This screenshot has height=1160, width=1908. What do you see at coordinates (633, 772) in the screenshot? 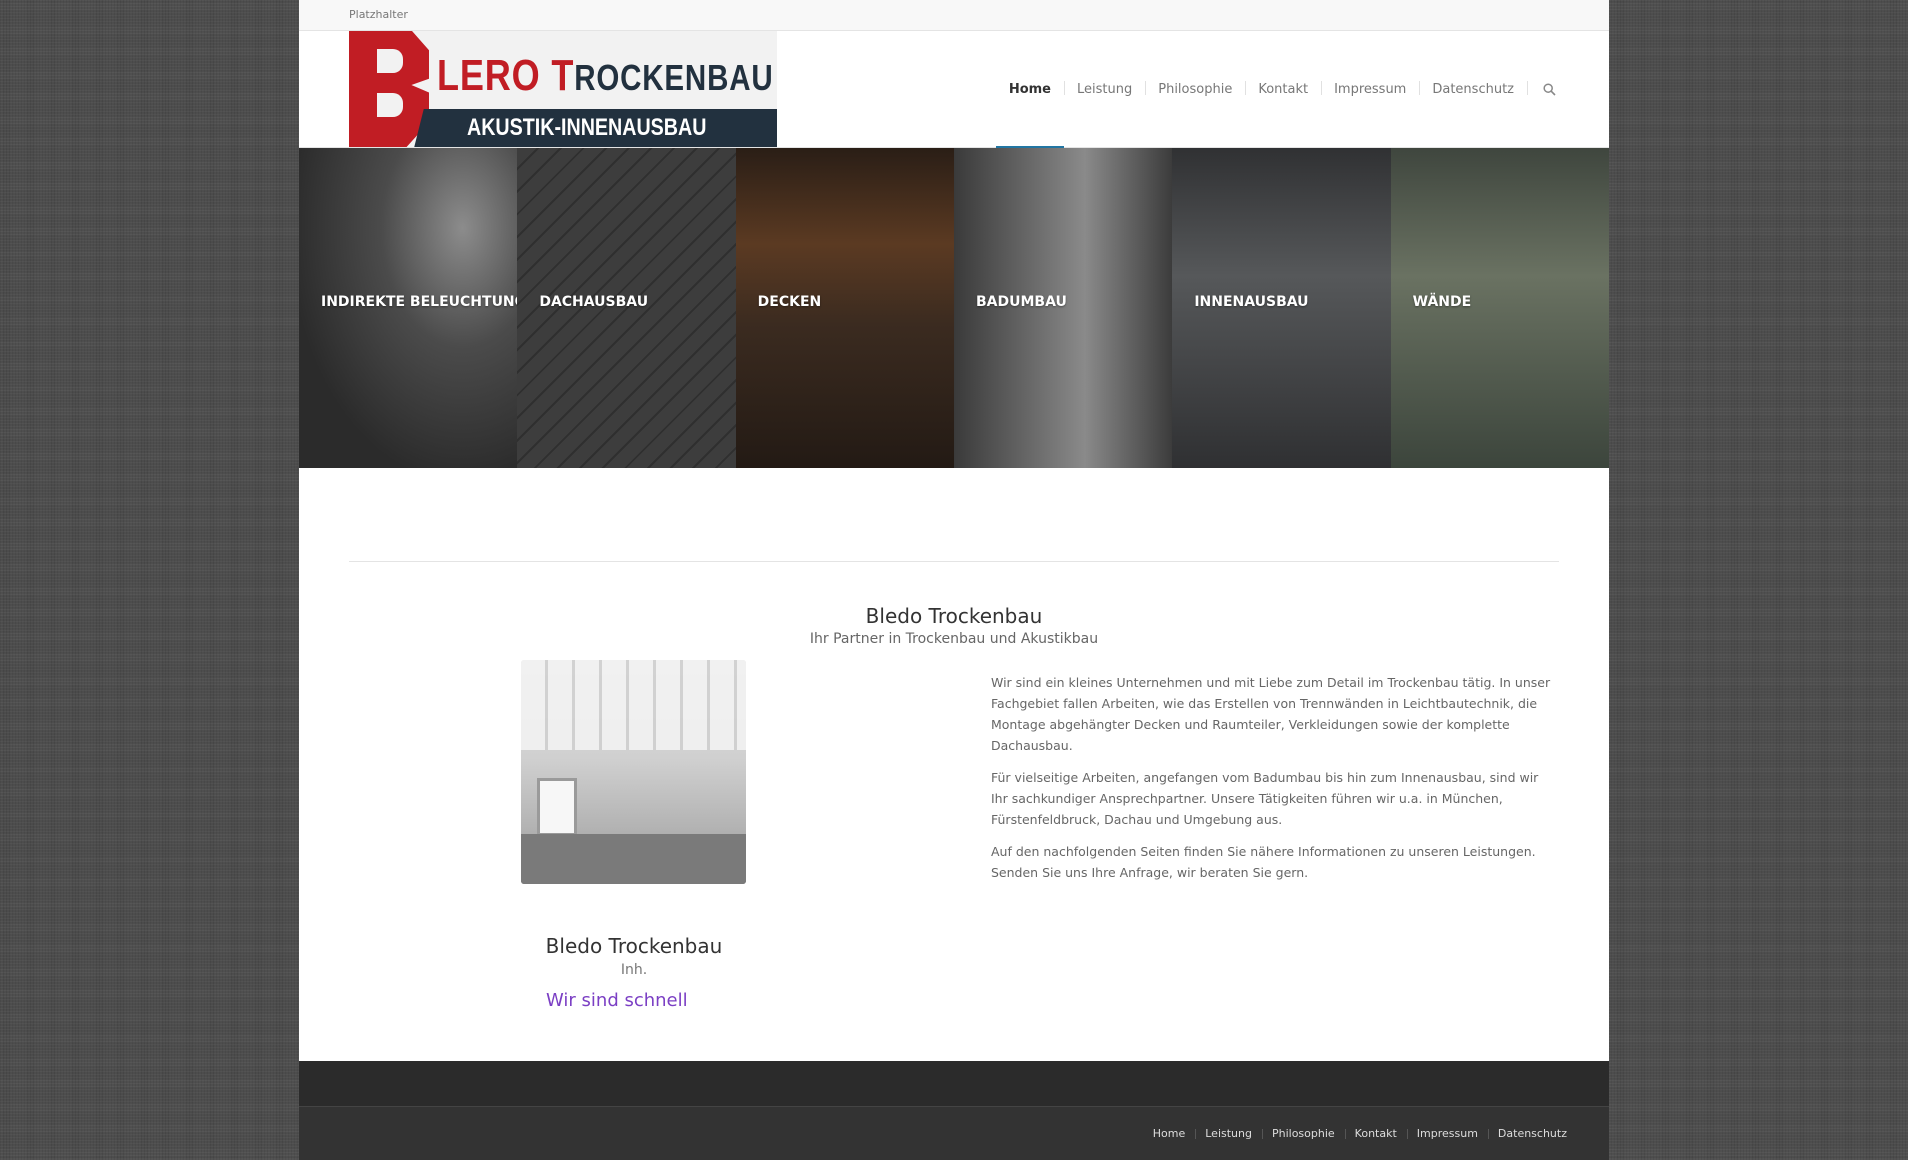
I see `team-photo` at bounding box center [633, 772].